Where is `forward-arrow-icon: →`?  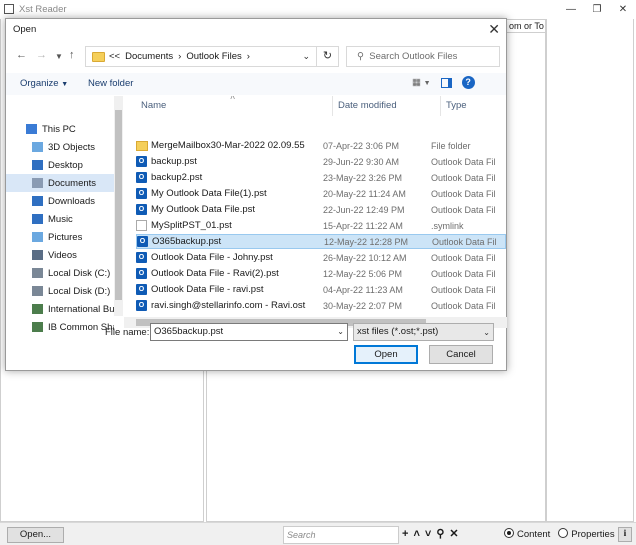
forward-arrow-icon: → is located at coordinates (41, 55).